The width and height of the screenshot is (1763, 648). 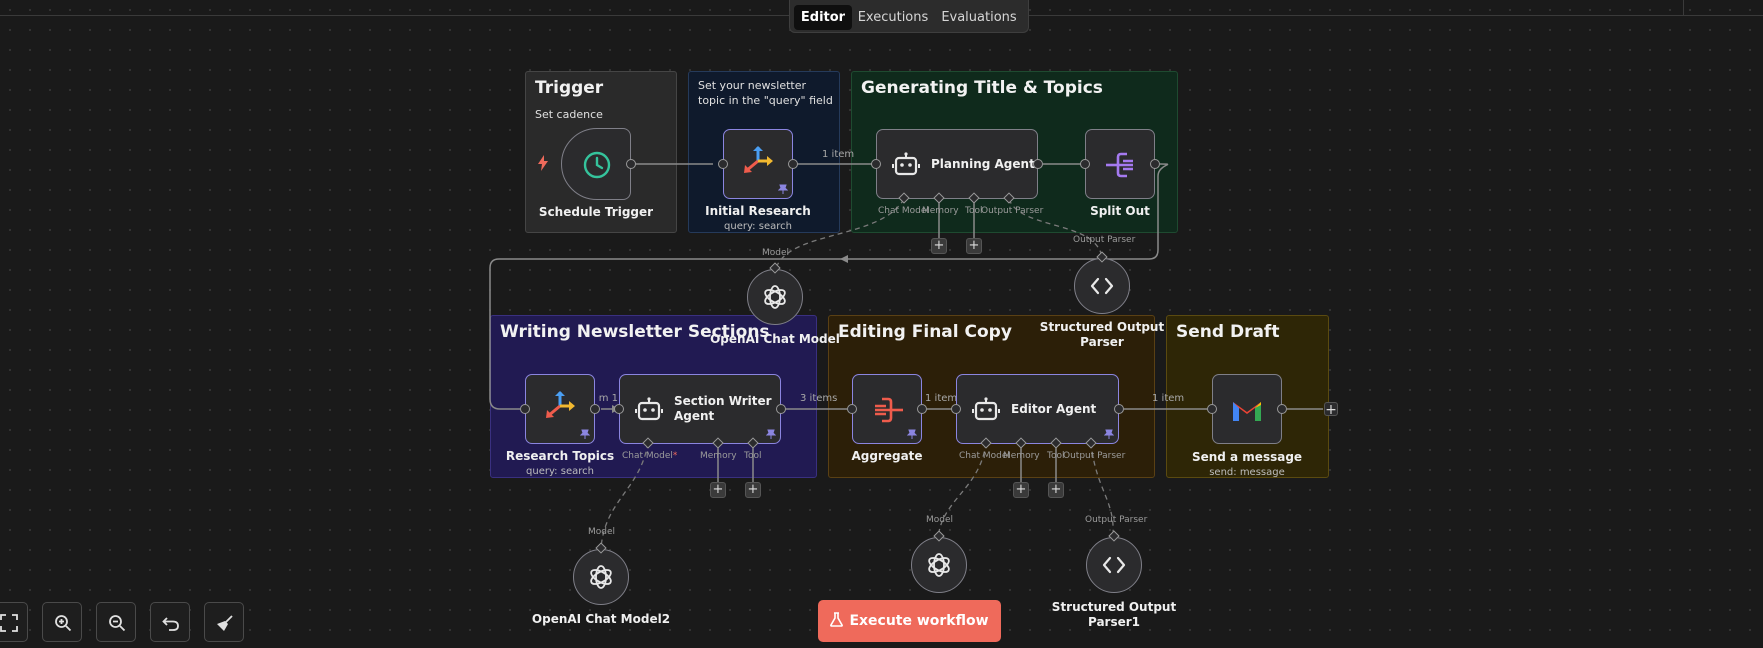 I want to click on zoom-out-icon, so click(x=117, y=623).